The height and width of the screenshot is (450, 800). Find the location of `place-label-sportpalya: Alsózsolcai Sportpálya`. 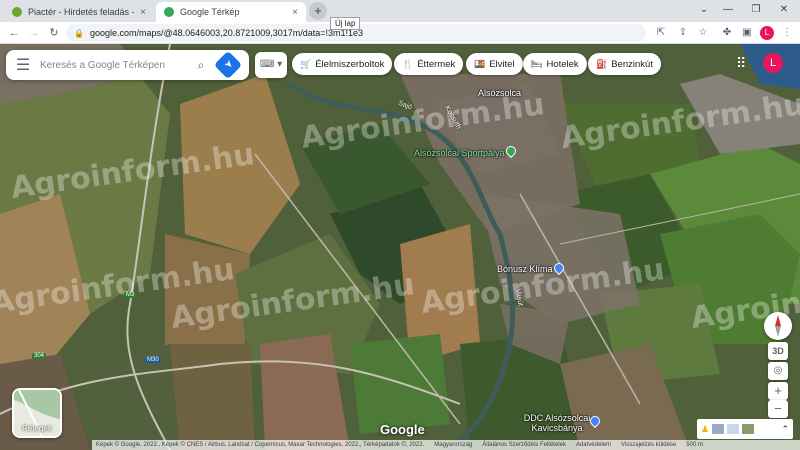

place-label-sportpalya: Alsózsolcai Sportpálya is located at coordinates (459, 153).